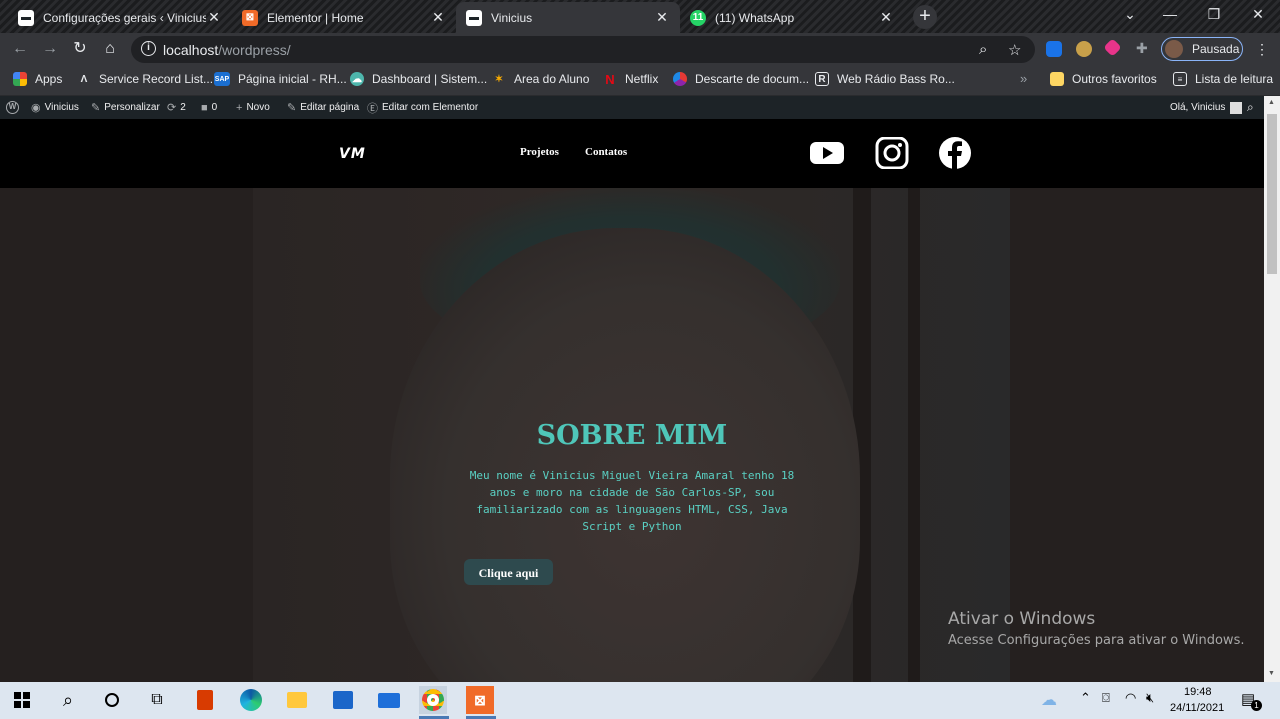  What do you see at coordinates (172, 108) in the screenshot?
I see `updates-icon: ⟳` at bounding box center [172, 108].